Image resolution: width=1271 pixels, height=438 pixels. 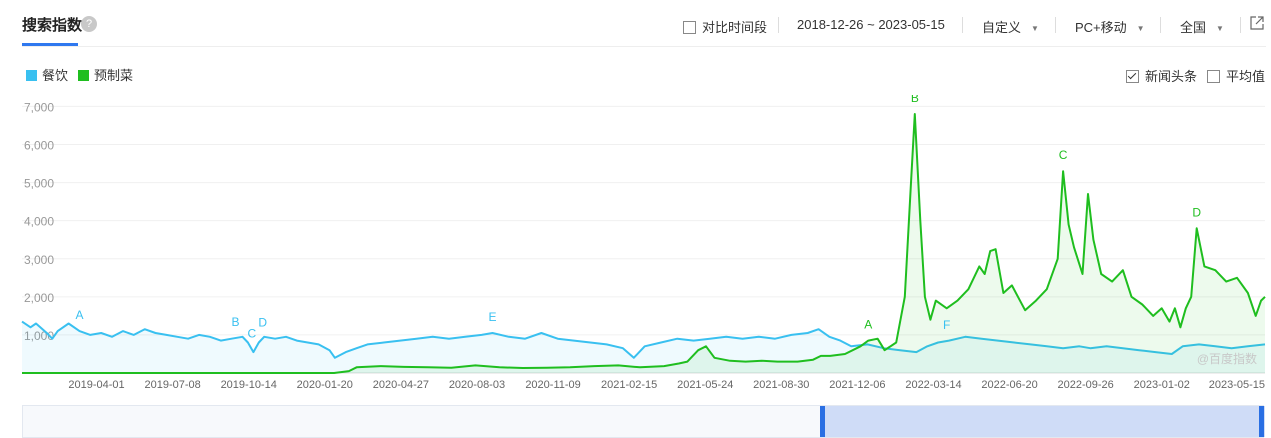 What do you see at coordinates (1193, 27) in the screenshot?
I see `region-label: 全国` at bounding box center [1193, 27].